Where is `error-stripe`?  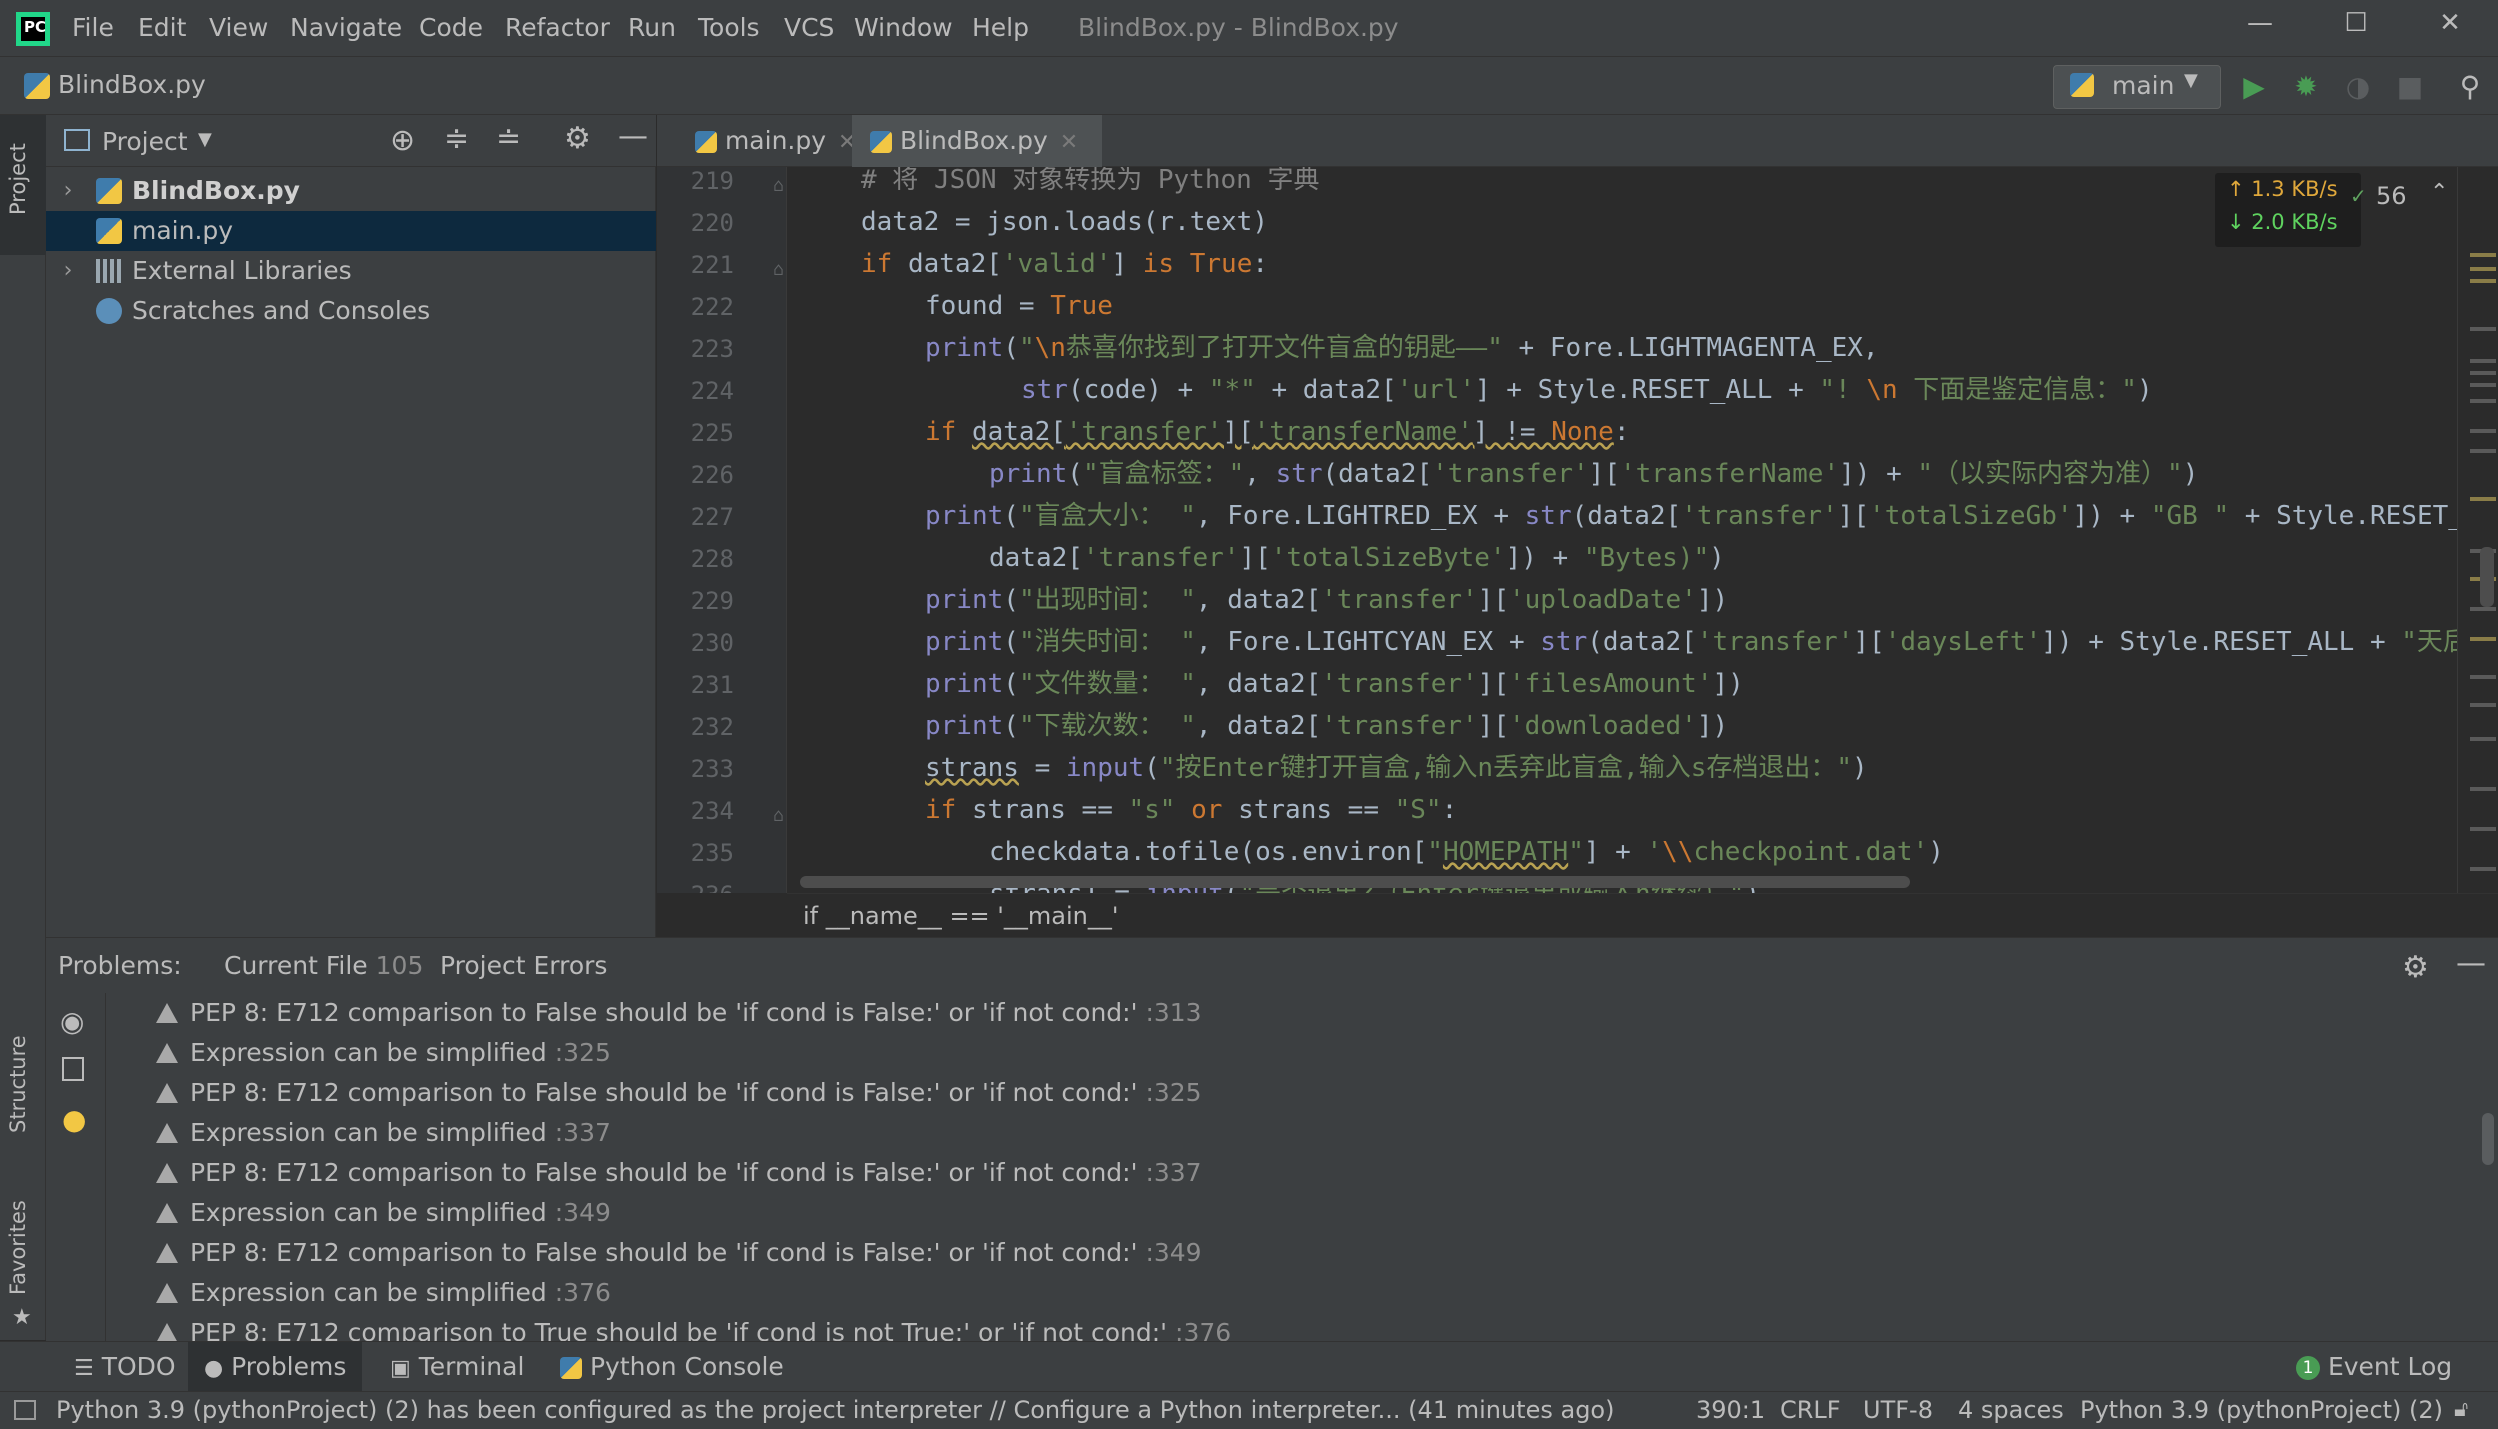 error-stripe is located at coordinates (2477, 530).